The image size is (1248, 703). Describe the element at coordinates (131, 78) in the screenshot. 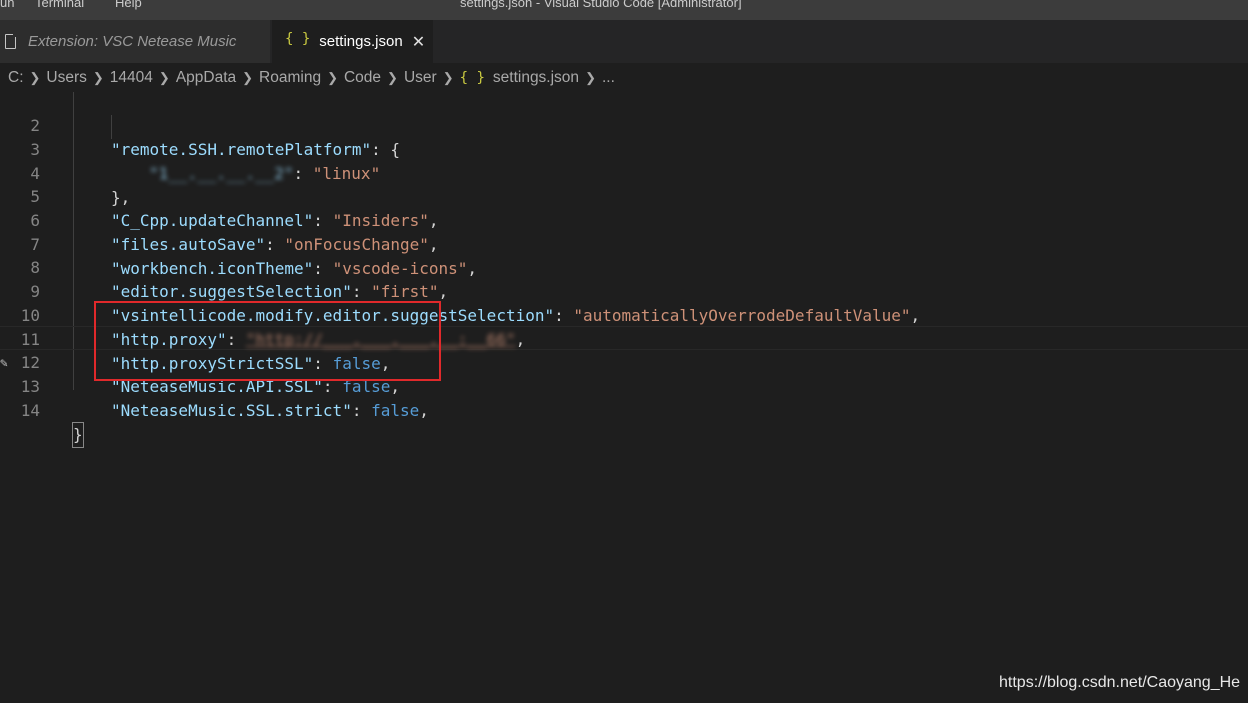

I see `breadcrumb-item: 14404` at that location.